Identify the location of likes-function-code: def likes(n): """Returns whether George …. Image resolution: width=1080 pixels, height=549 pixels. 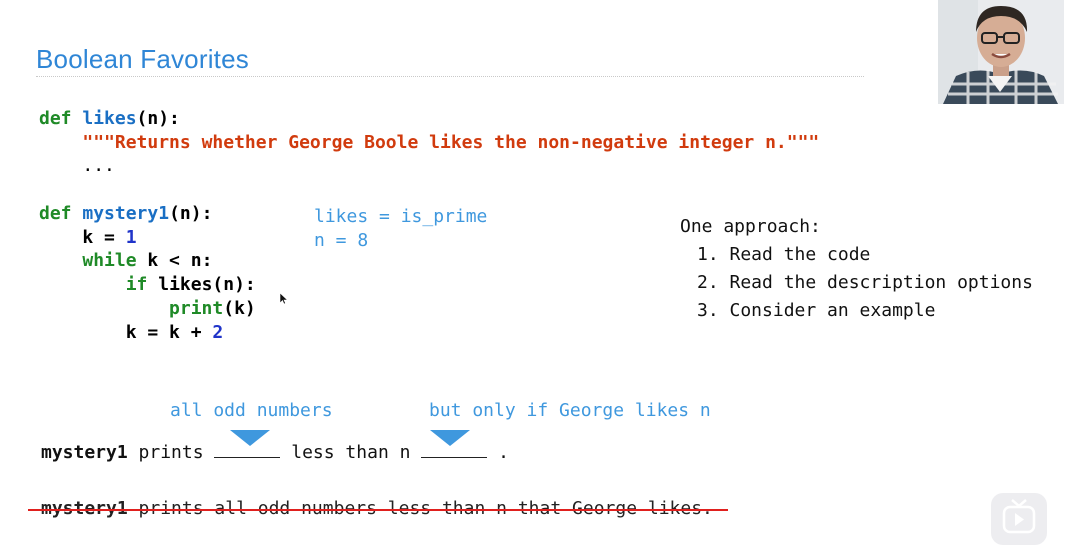
(429, 142).